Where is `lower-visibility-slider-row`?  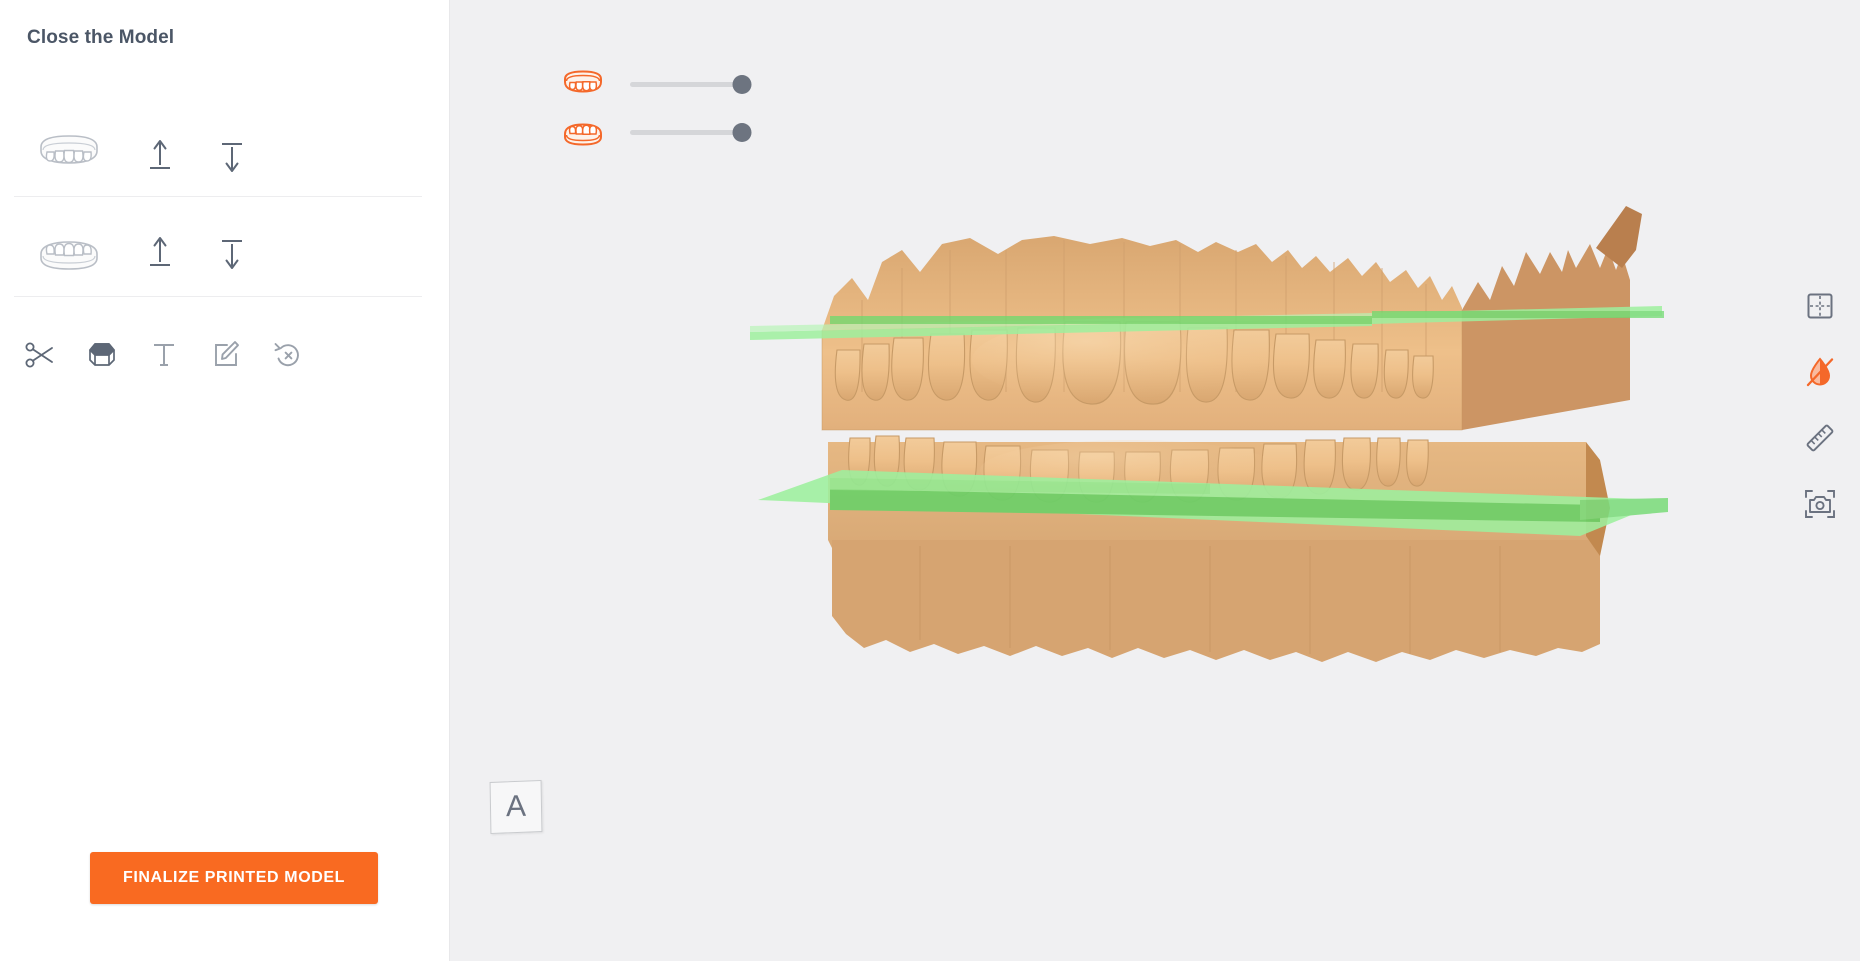
lower-visibility-slider-row is located at coordinates (656, 132).